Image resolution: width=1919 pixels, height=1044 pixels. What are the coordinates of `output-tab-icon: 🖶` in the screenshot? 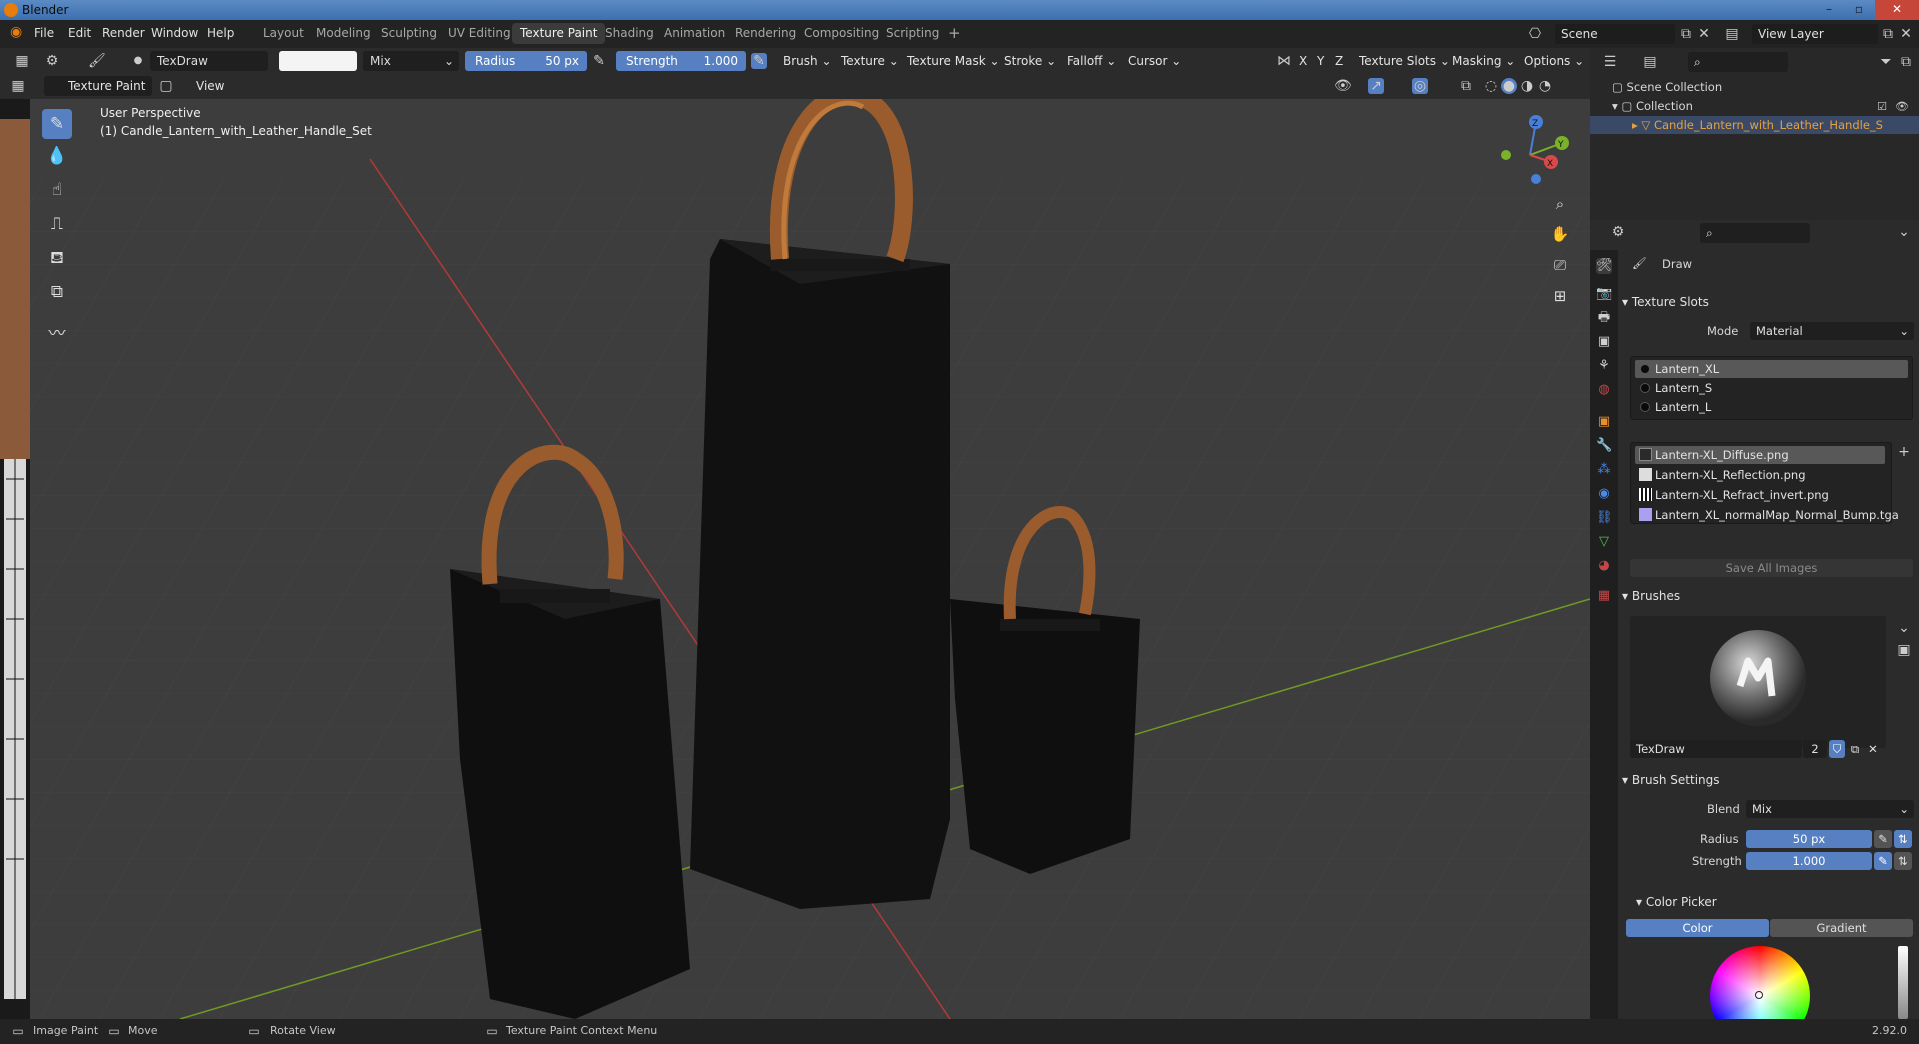 It's located at (1604, 318).